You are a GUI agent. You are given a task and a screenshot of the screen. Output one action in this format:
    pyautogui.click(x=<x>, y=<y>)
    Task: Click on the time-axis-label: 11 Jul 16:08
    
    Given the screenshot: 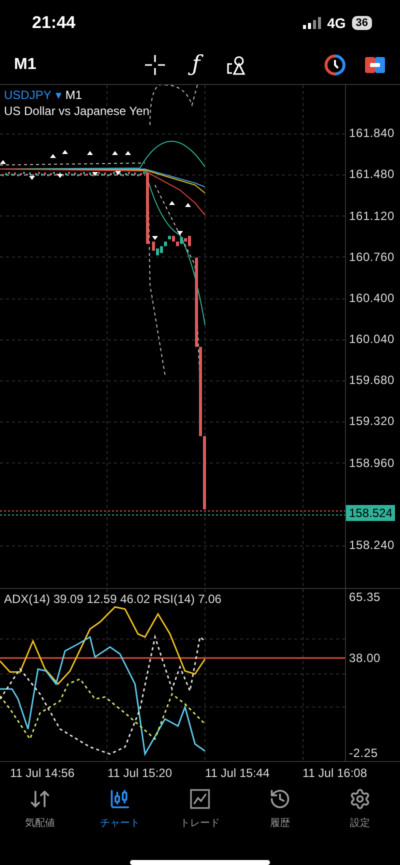 What is the action you would take?
    pyautogui.click(x=335, y=773)
    